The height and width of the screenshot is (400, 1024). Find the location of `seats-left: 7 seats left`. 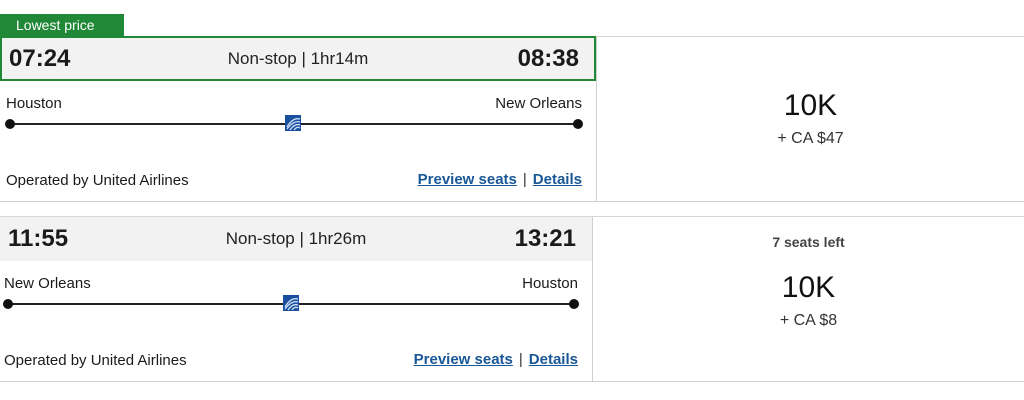

seats-left: 7 seats left is located at coordinates (808, 242).